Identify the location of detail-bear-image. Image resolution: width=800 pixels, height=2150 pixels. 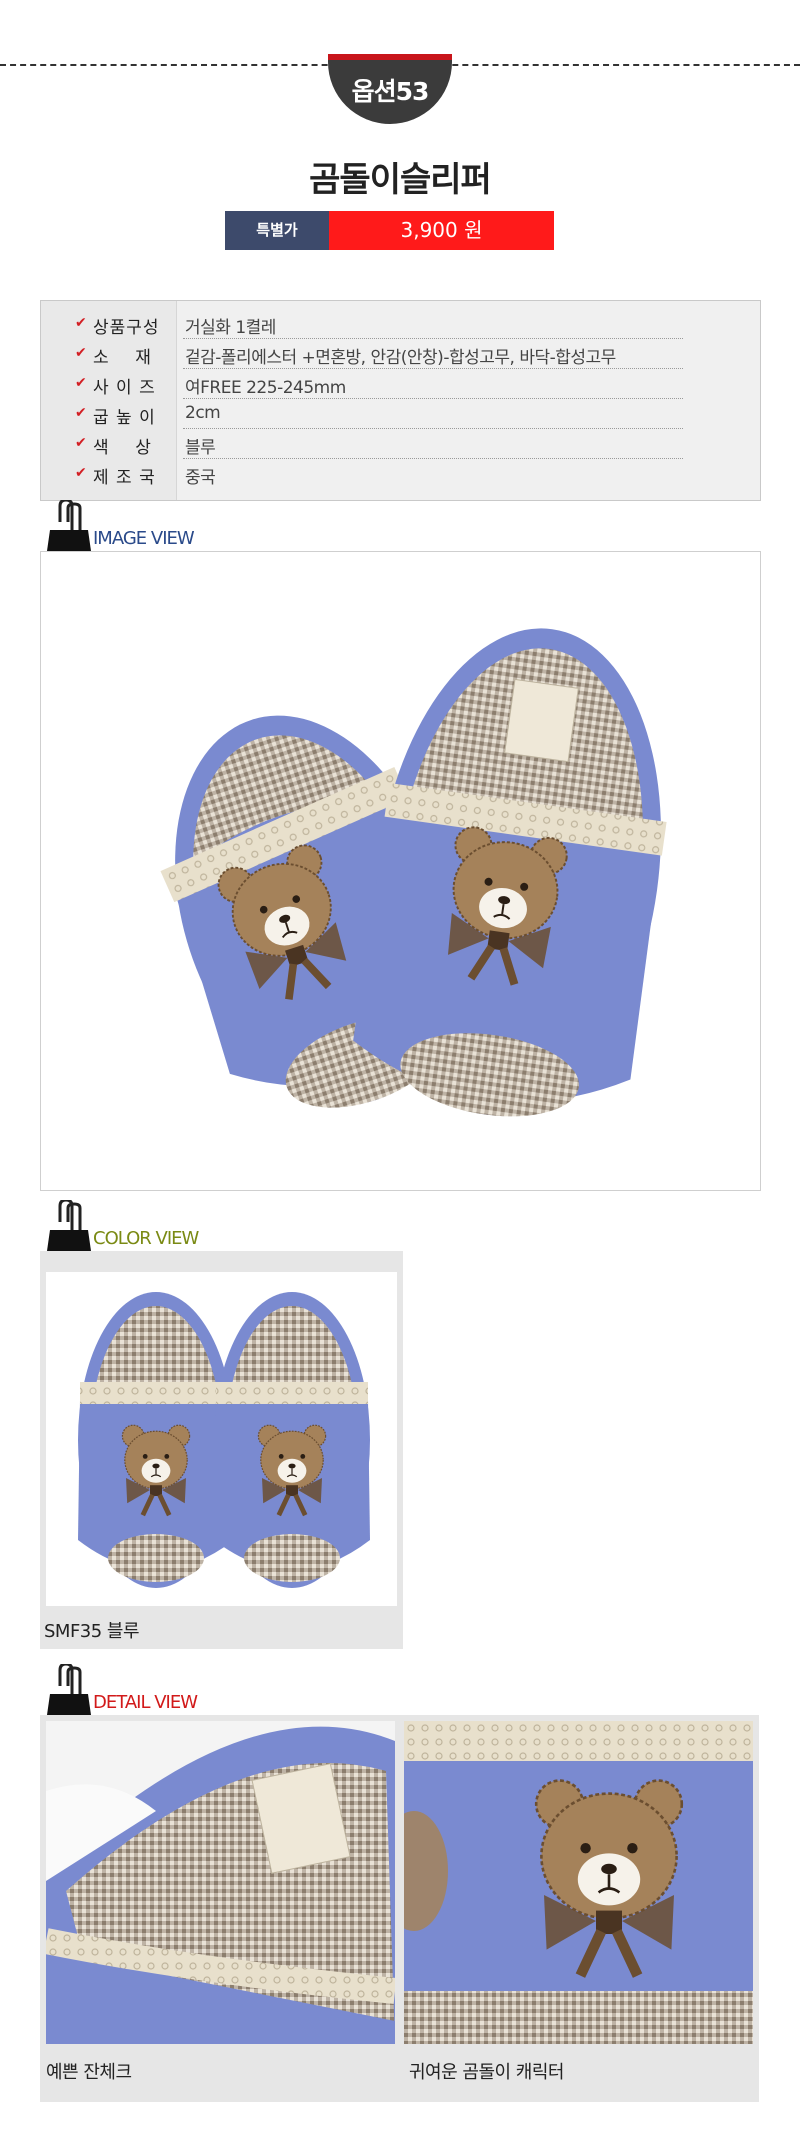
(578, 1882).